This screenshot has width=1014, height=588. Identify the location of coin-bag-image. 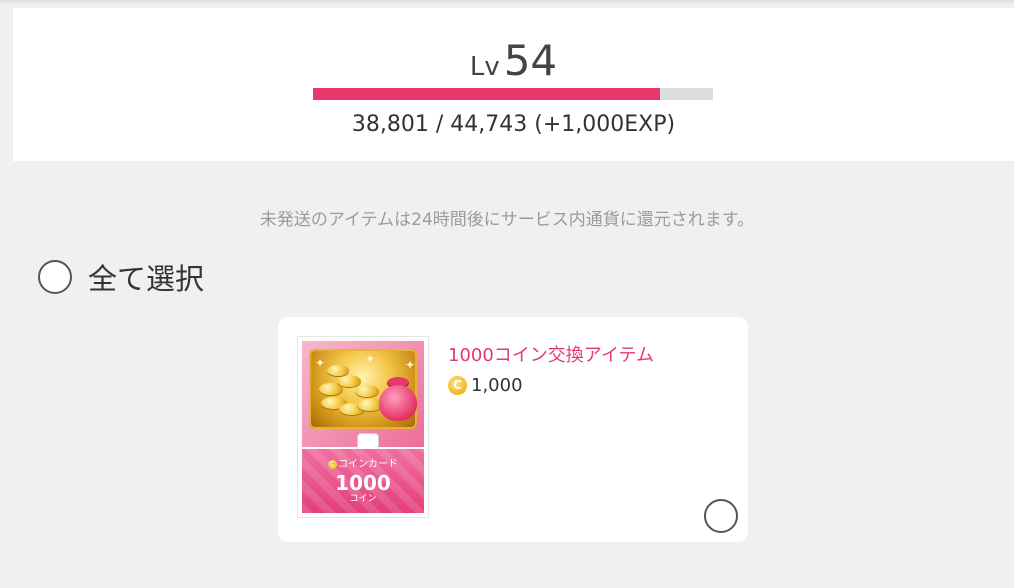
(398, 403).